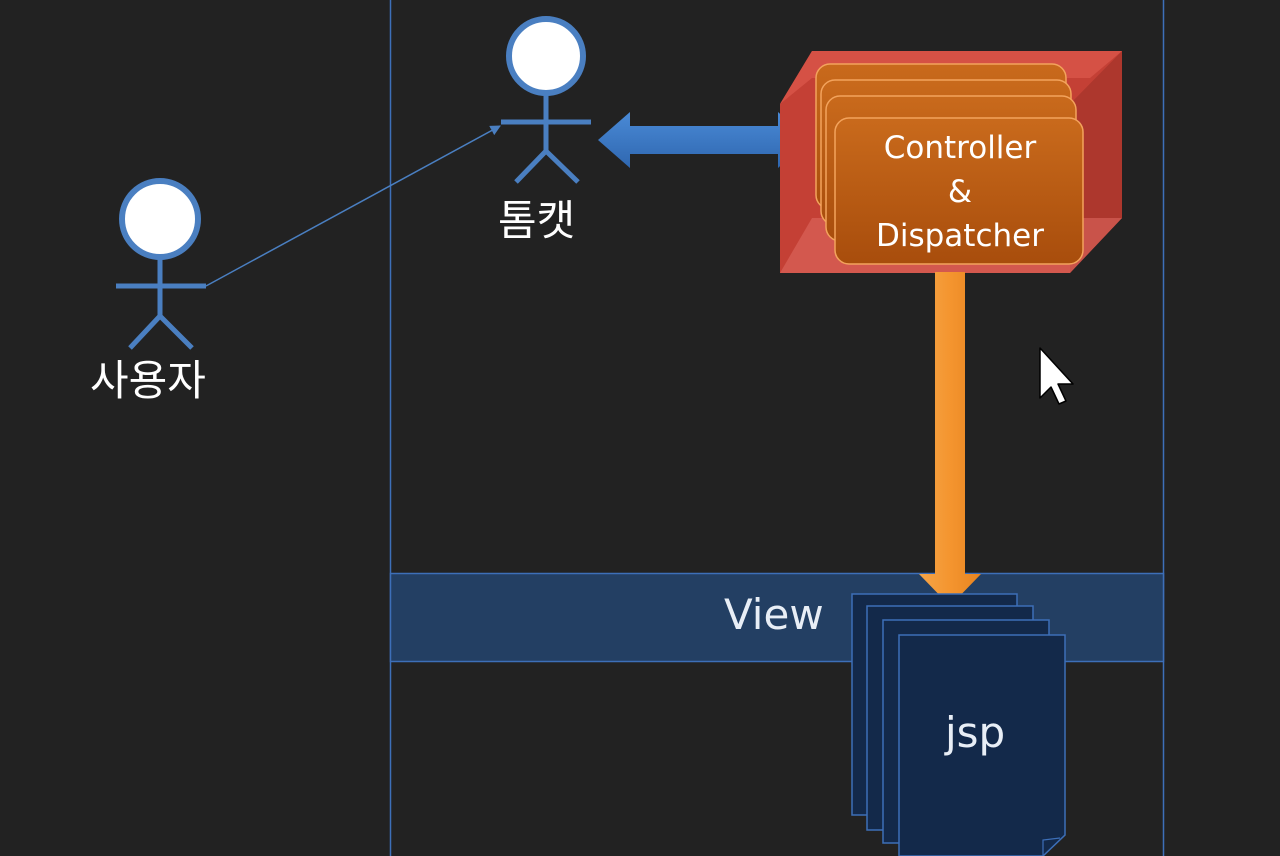  What do you see at coordinates (537, 220) in the screenshot?
I see `tomcat-actor-label: 톰캣` at bounding box center [537, 220].